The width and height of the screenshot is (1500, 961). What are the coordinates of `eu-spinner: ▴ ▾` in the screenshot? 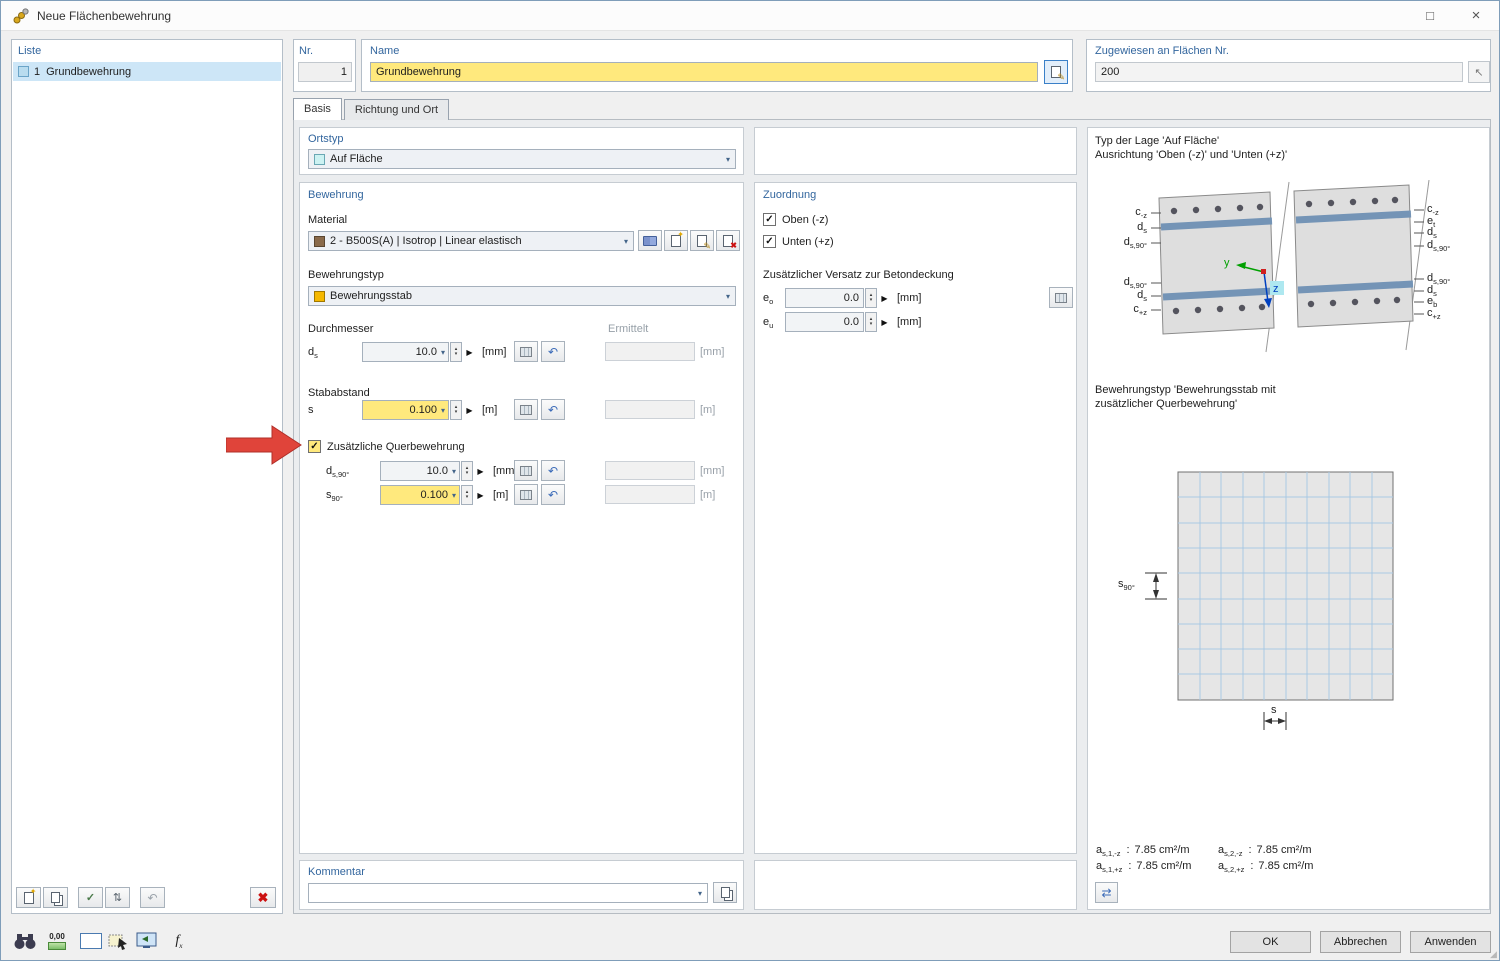 It's located at (871, 322).